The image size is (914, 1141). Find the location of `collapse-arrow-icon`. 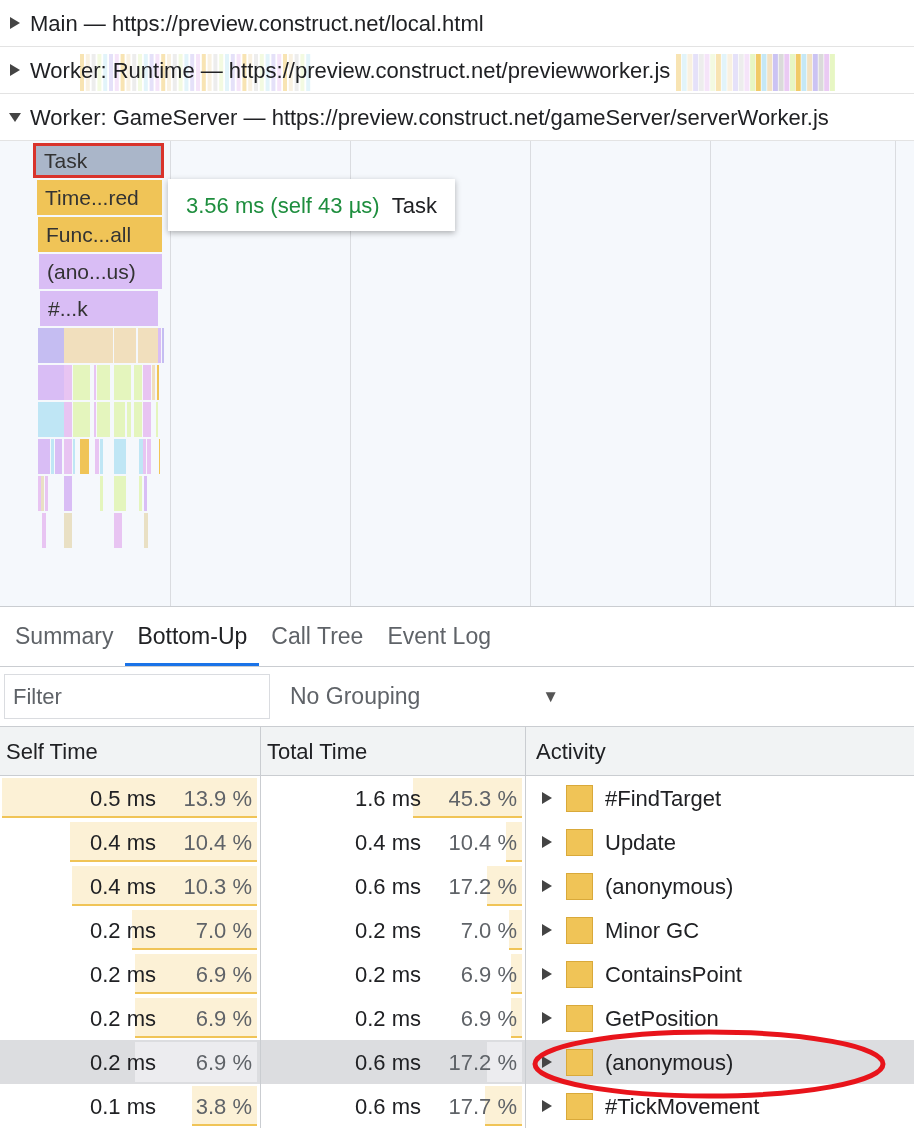

collapse-arrow-icon is located at coordinates (15, 117).